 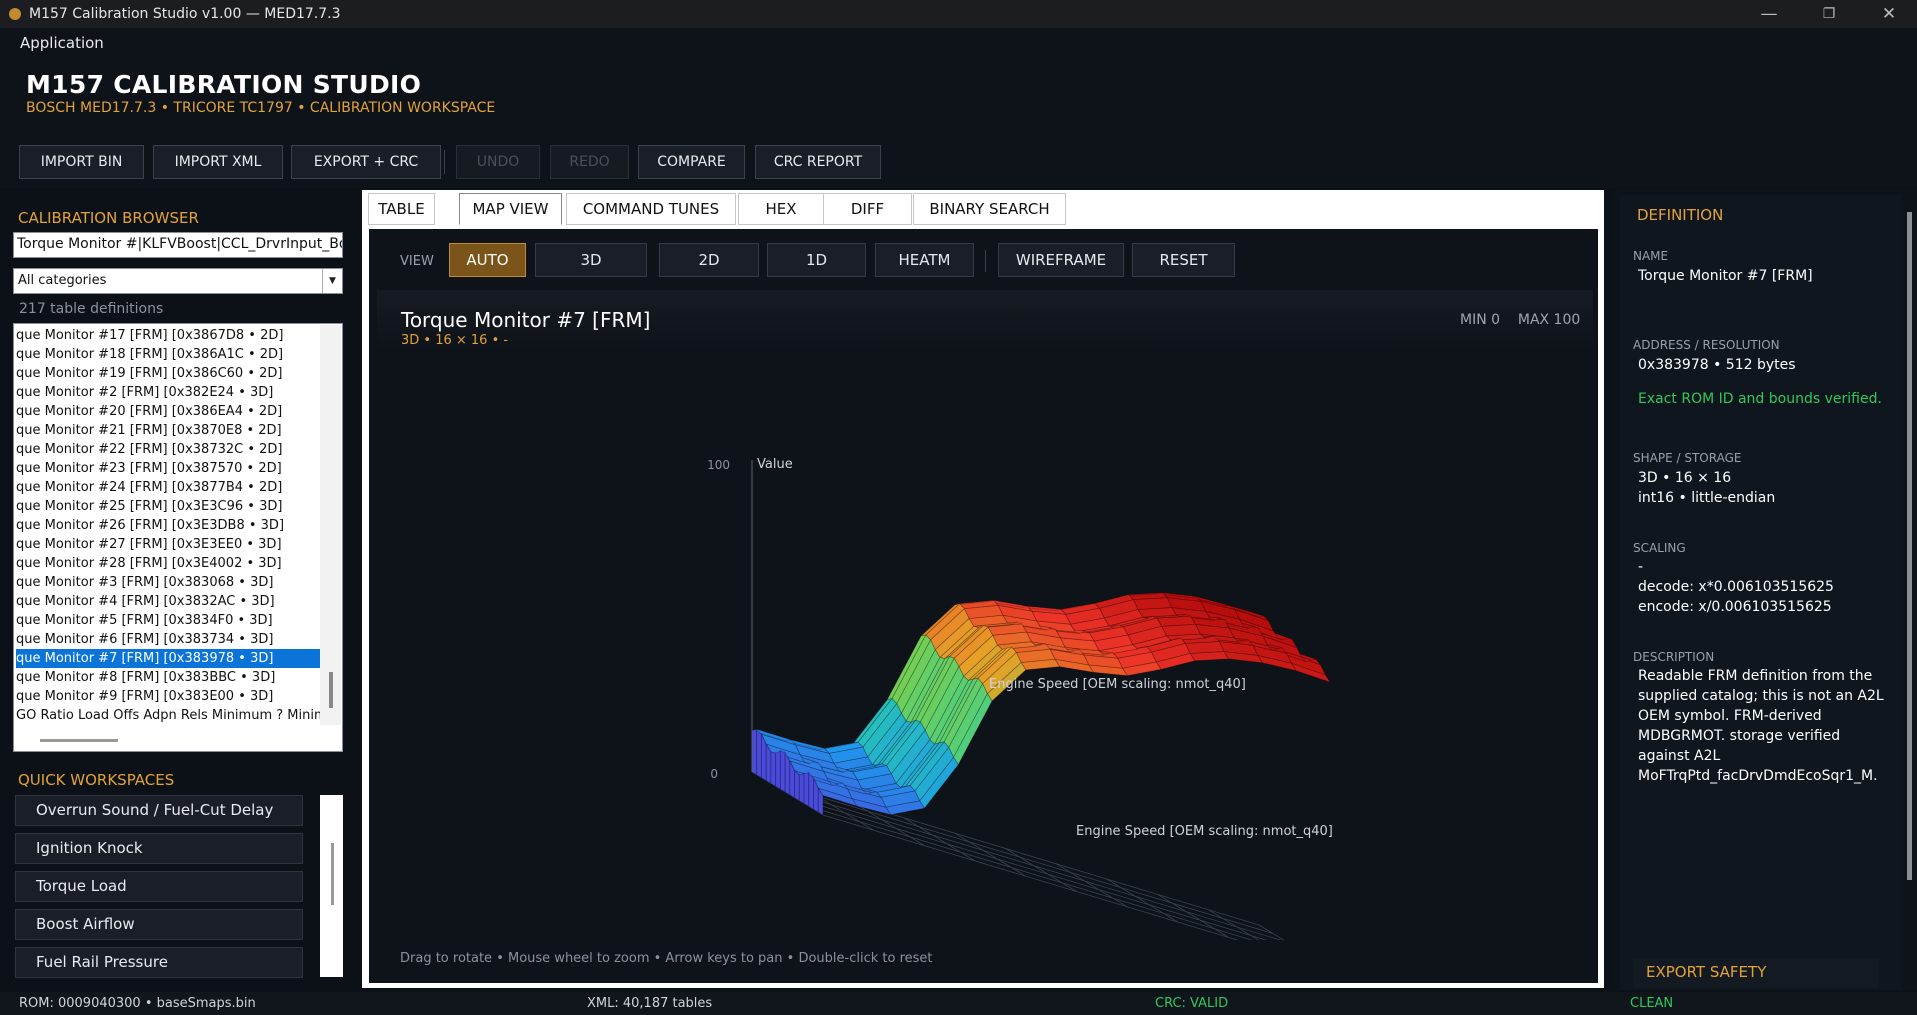 What do you see at coordinates (1888, 14) in the screenshot?
I see `close-icon: ✕` at bounding box center [1888, 14].